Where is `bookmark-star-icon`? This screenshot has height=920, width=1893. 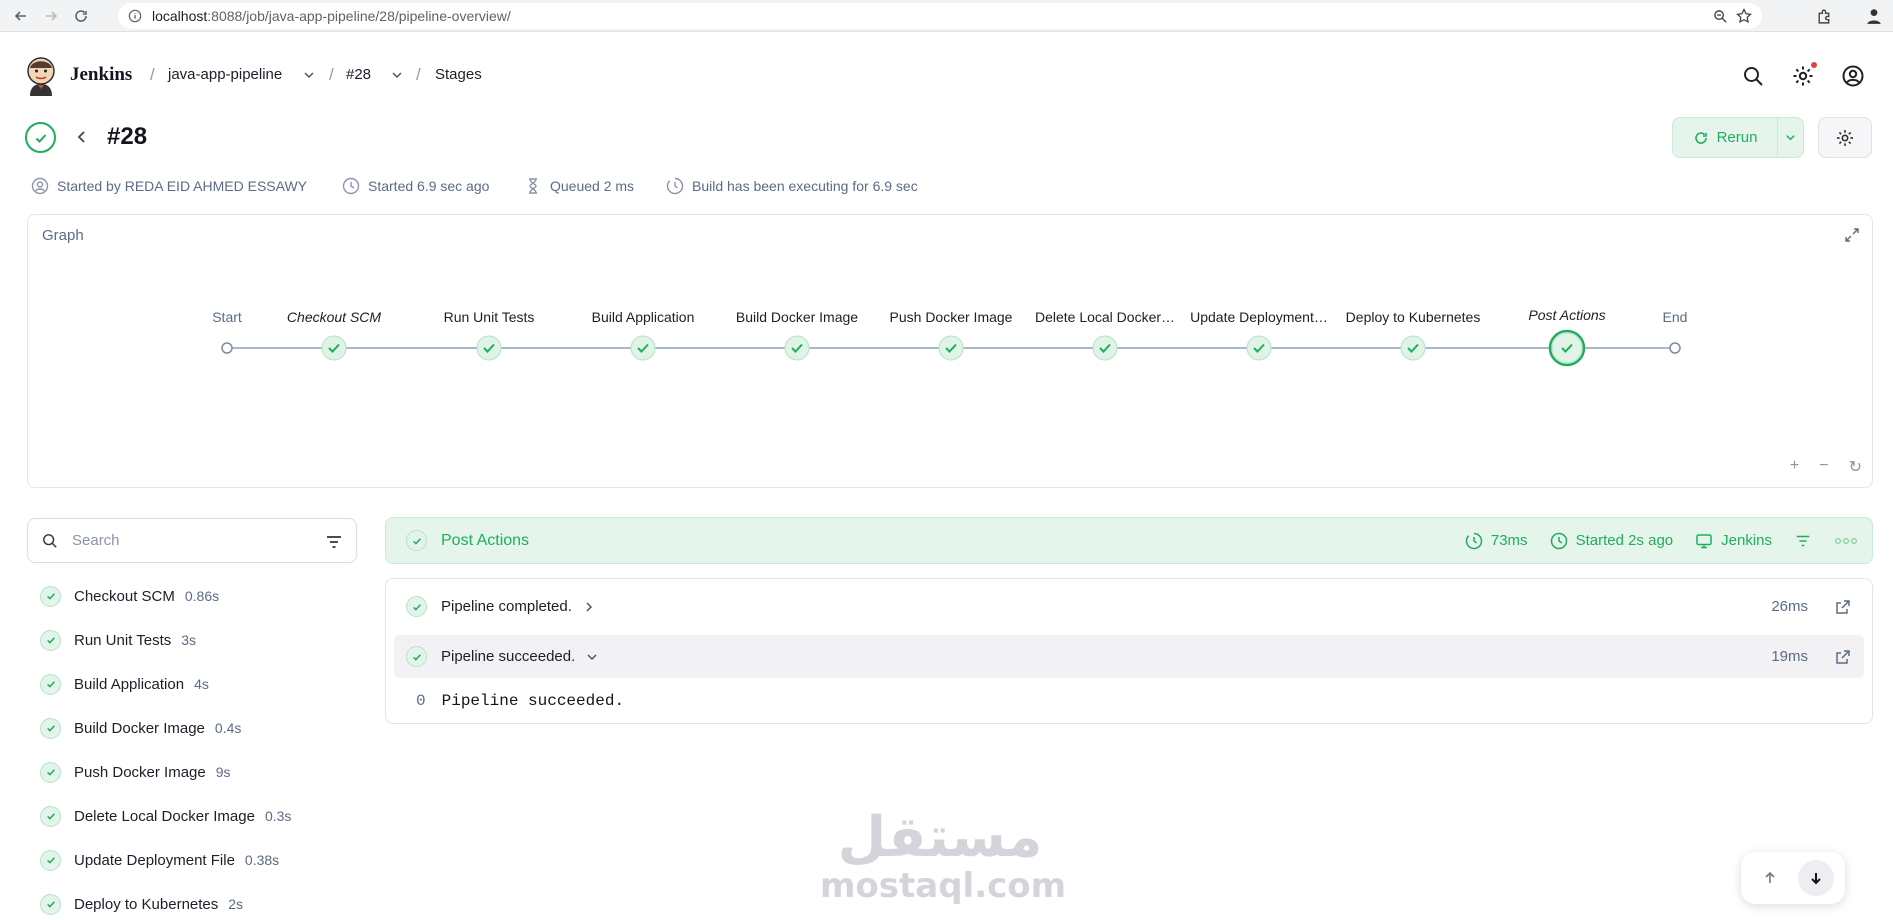 bookmark-star-icon is located at coordinates (1744, 16).